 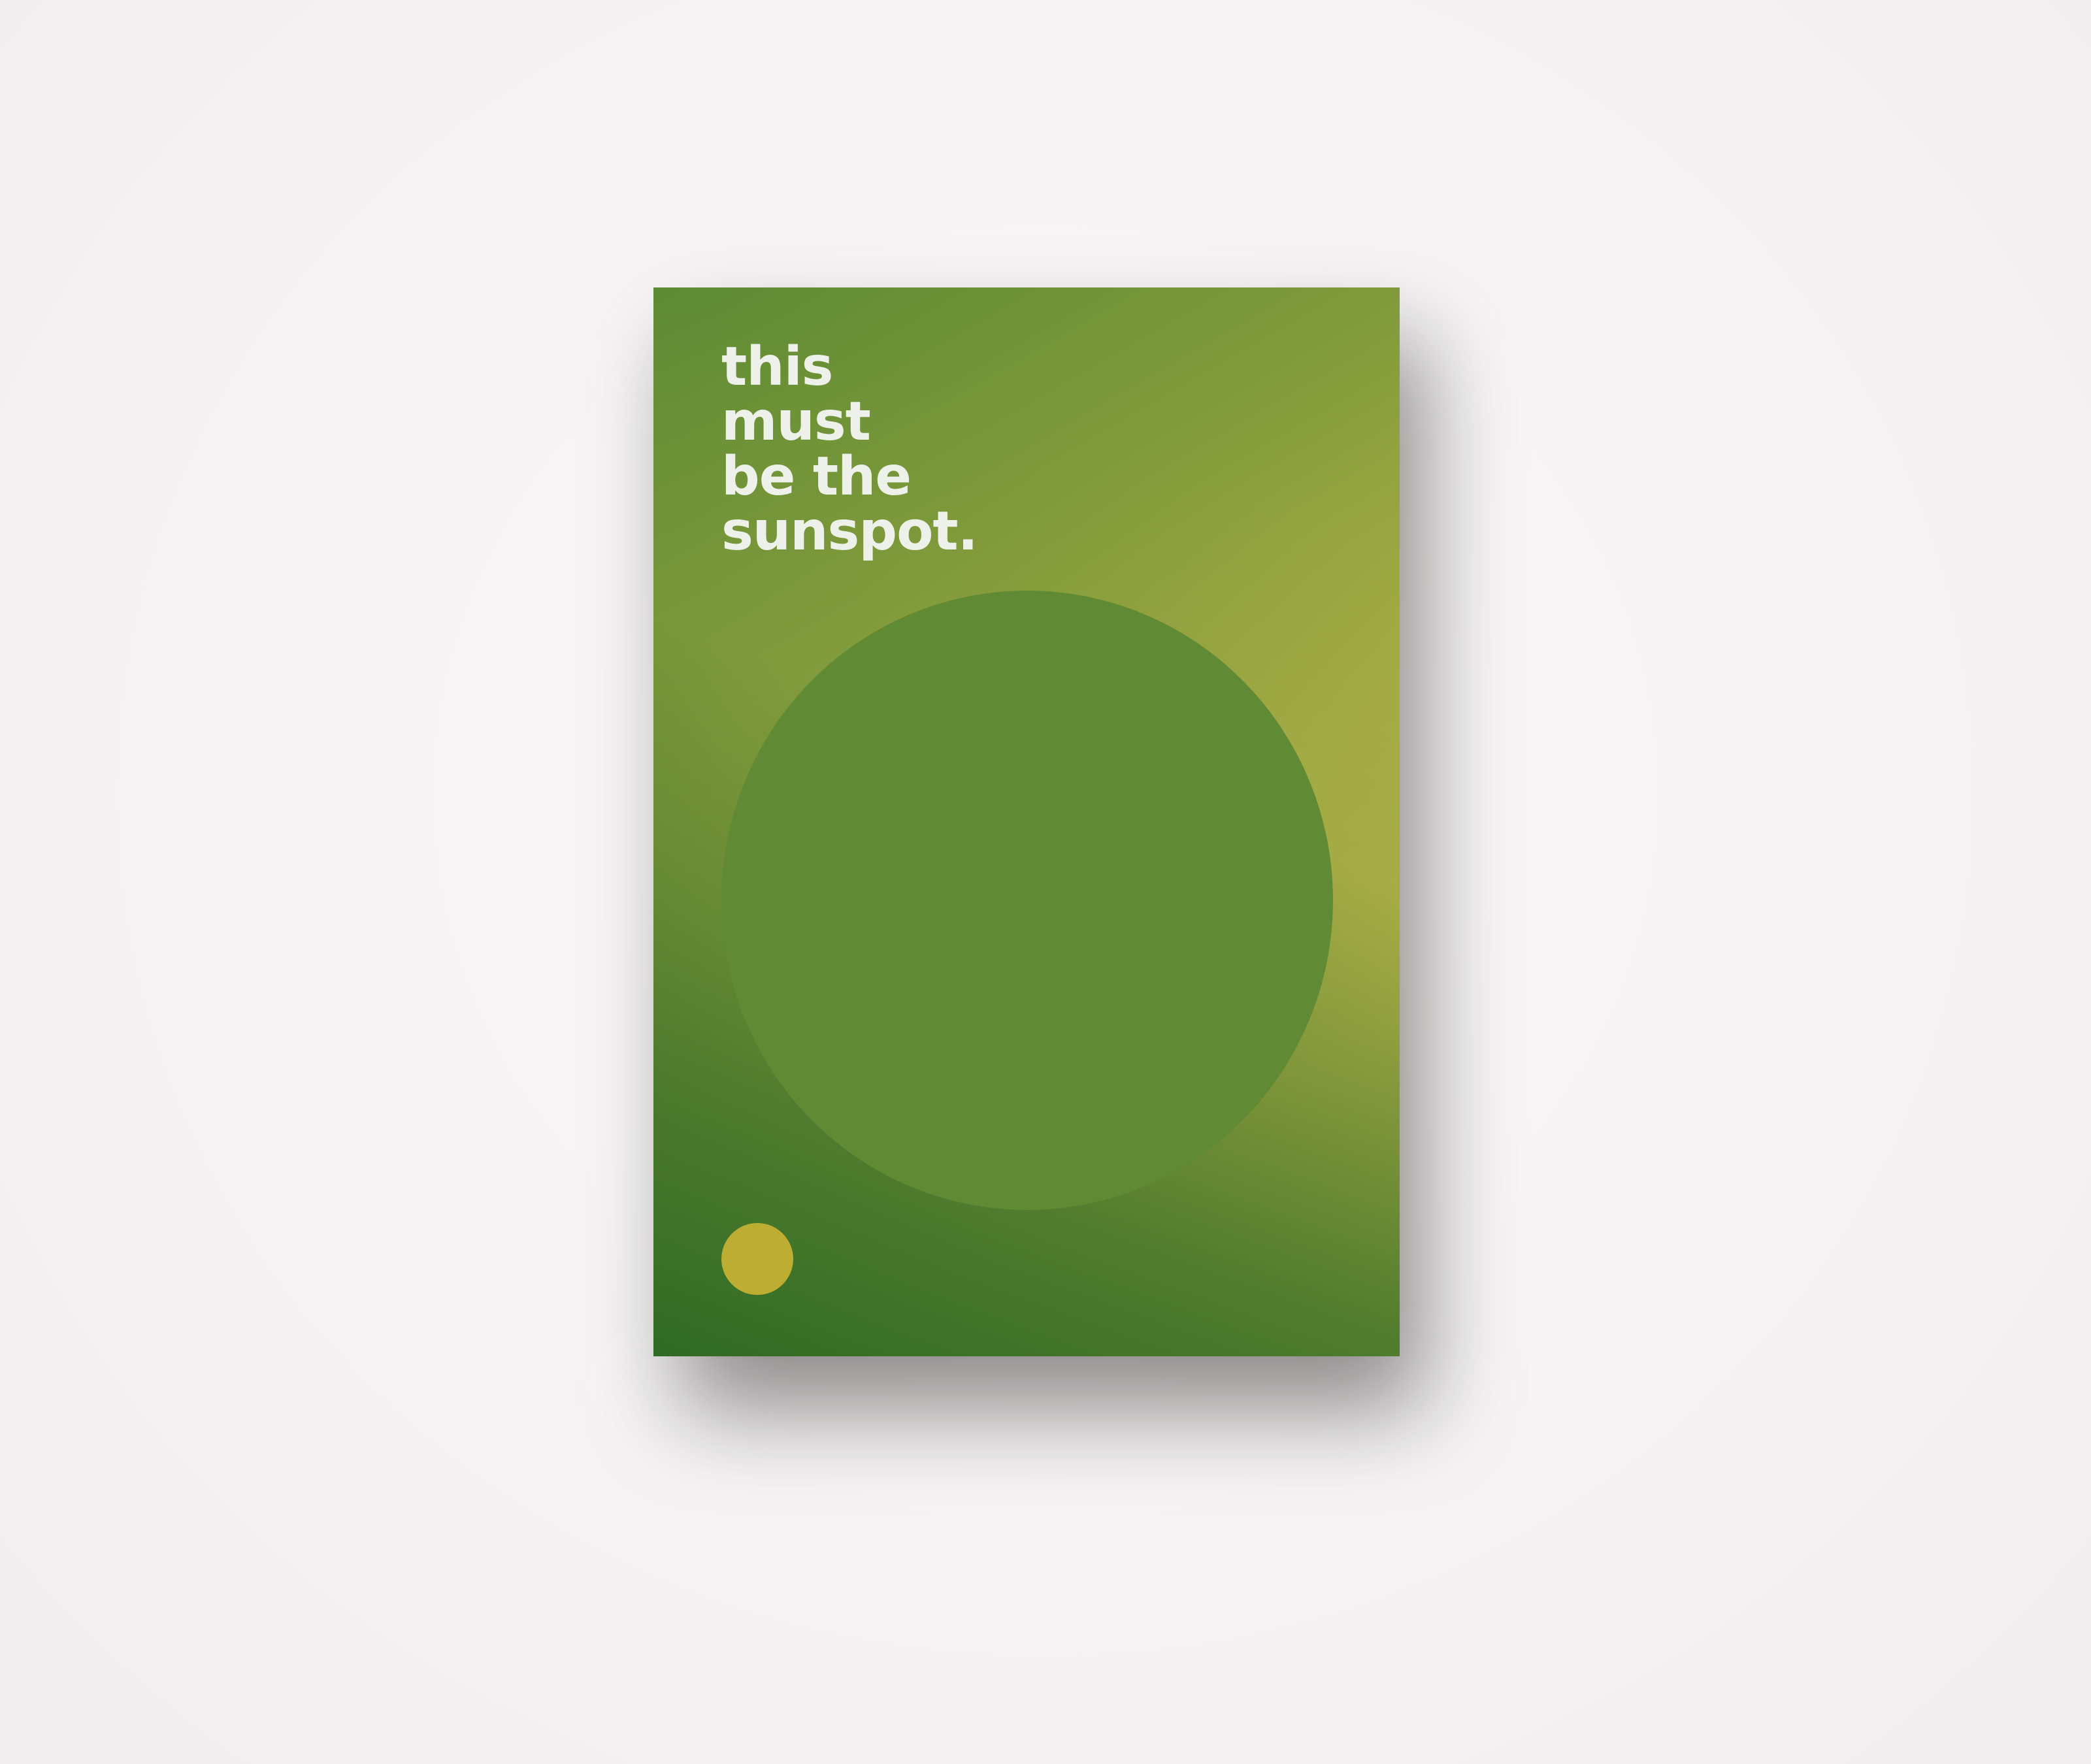 I want to click on headline-line-2: must, so click(x=796, y=422).